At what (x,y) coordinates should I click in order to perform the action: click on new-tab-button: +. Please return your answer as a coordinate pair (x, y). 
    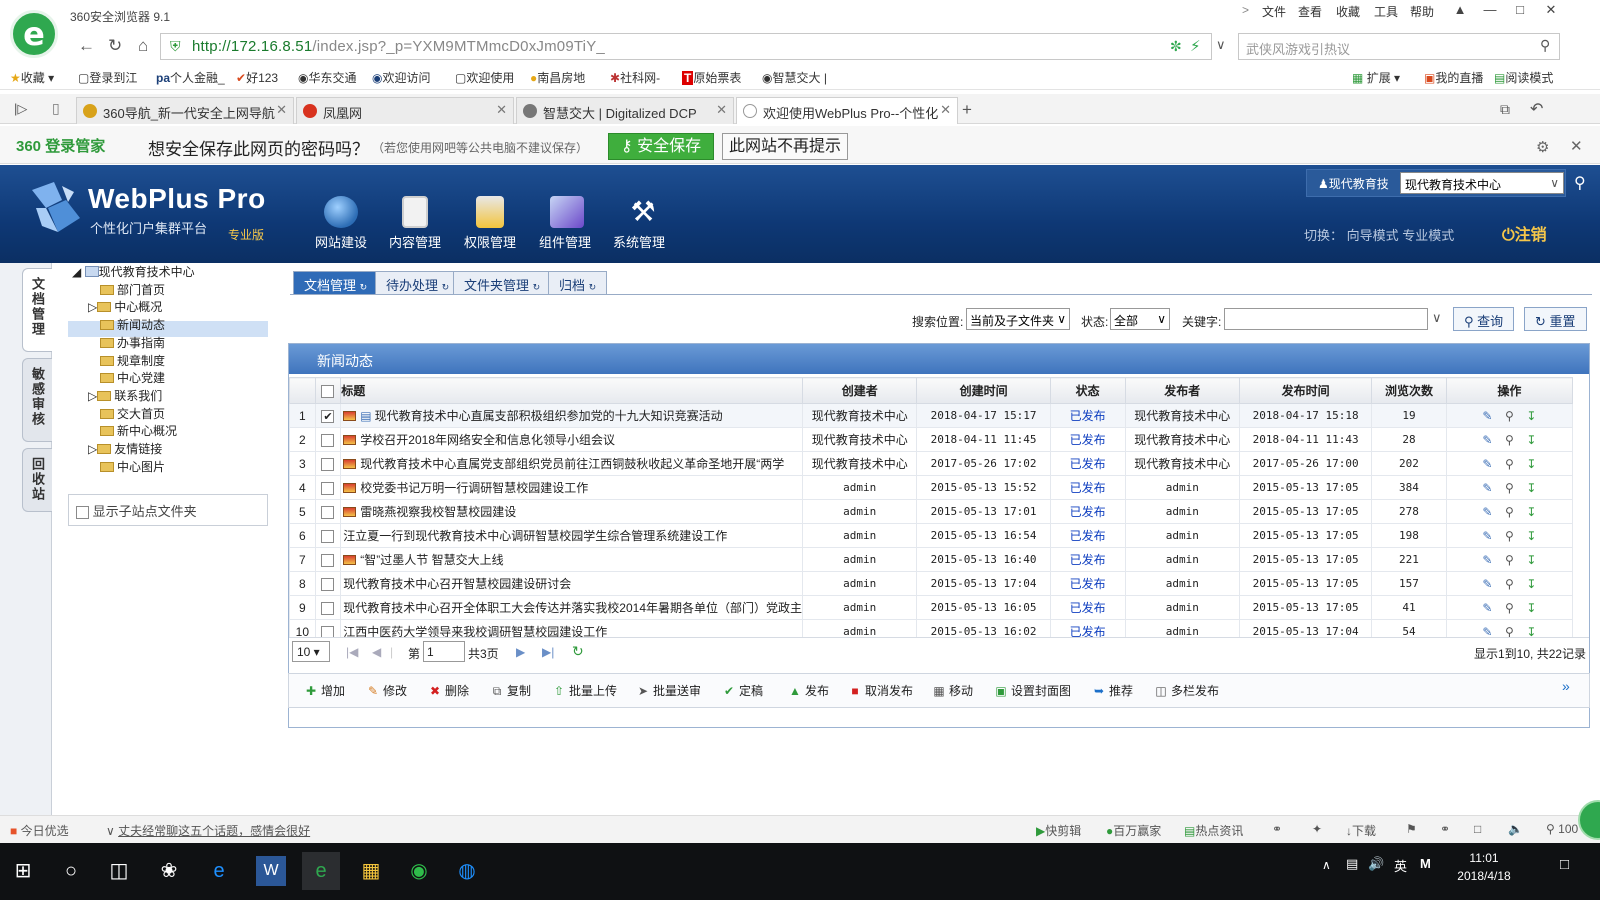
    Looking at the image, I should click on (967, 110).